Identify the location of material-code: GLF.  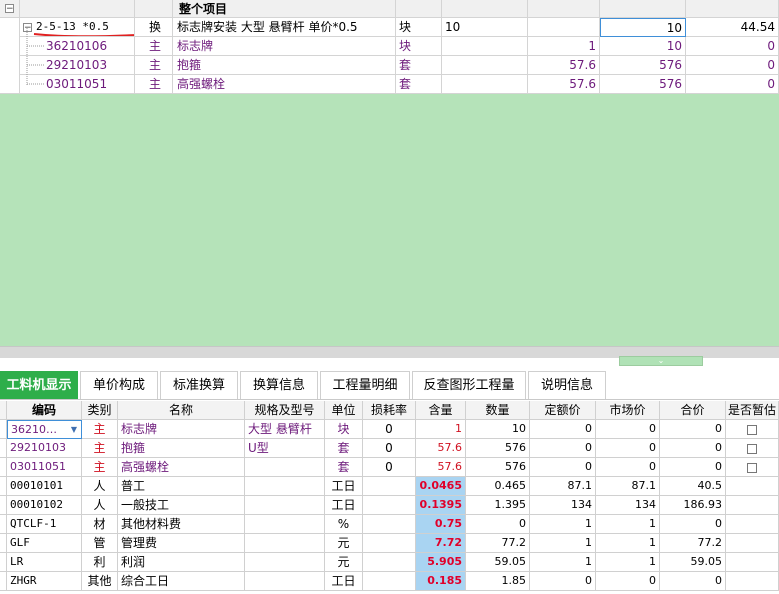
(44, 543).